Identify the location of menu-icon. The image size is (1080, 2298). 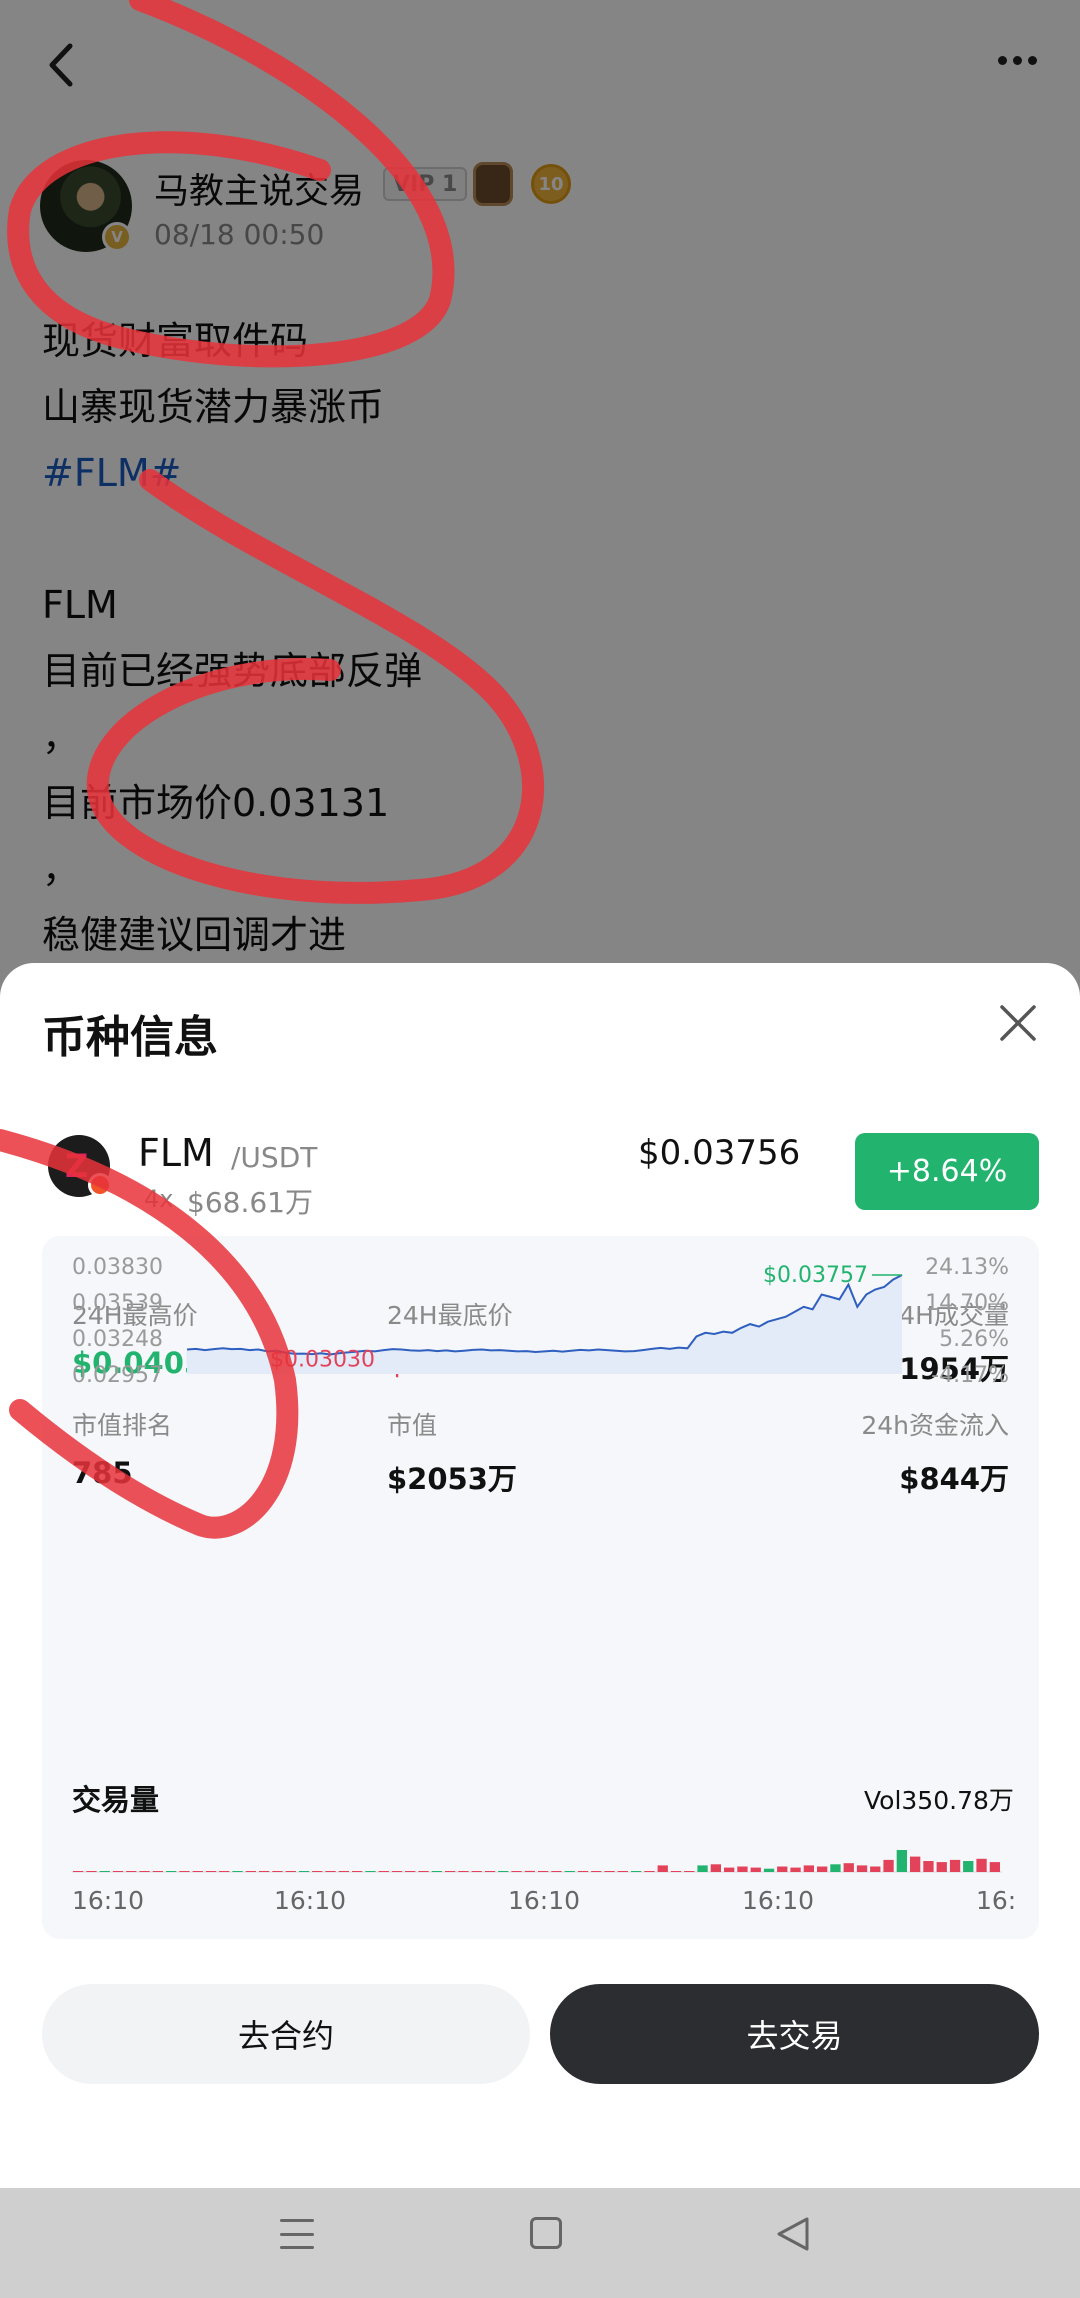
(297, 2234).